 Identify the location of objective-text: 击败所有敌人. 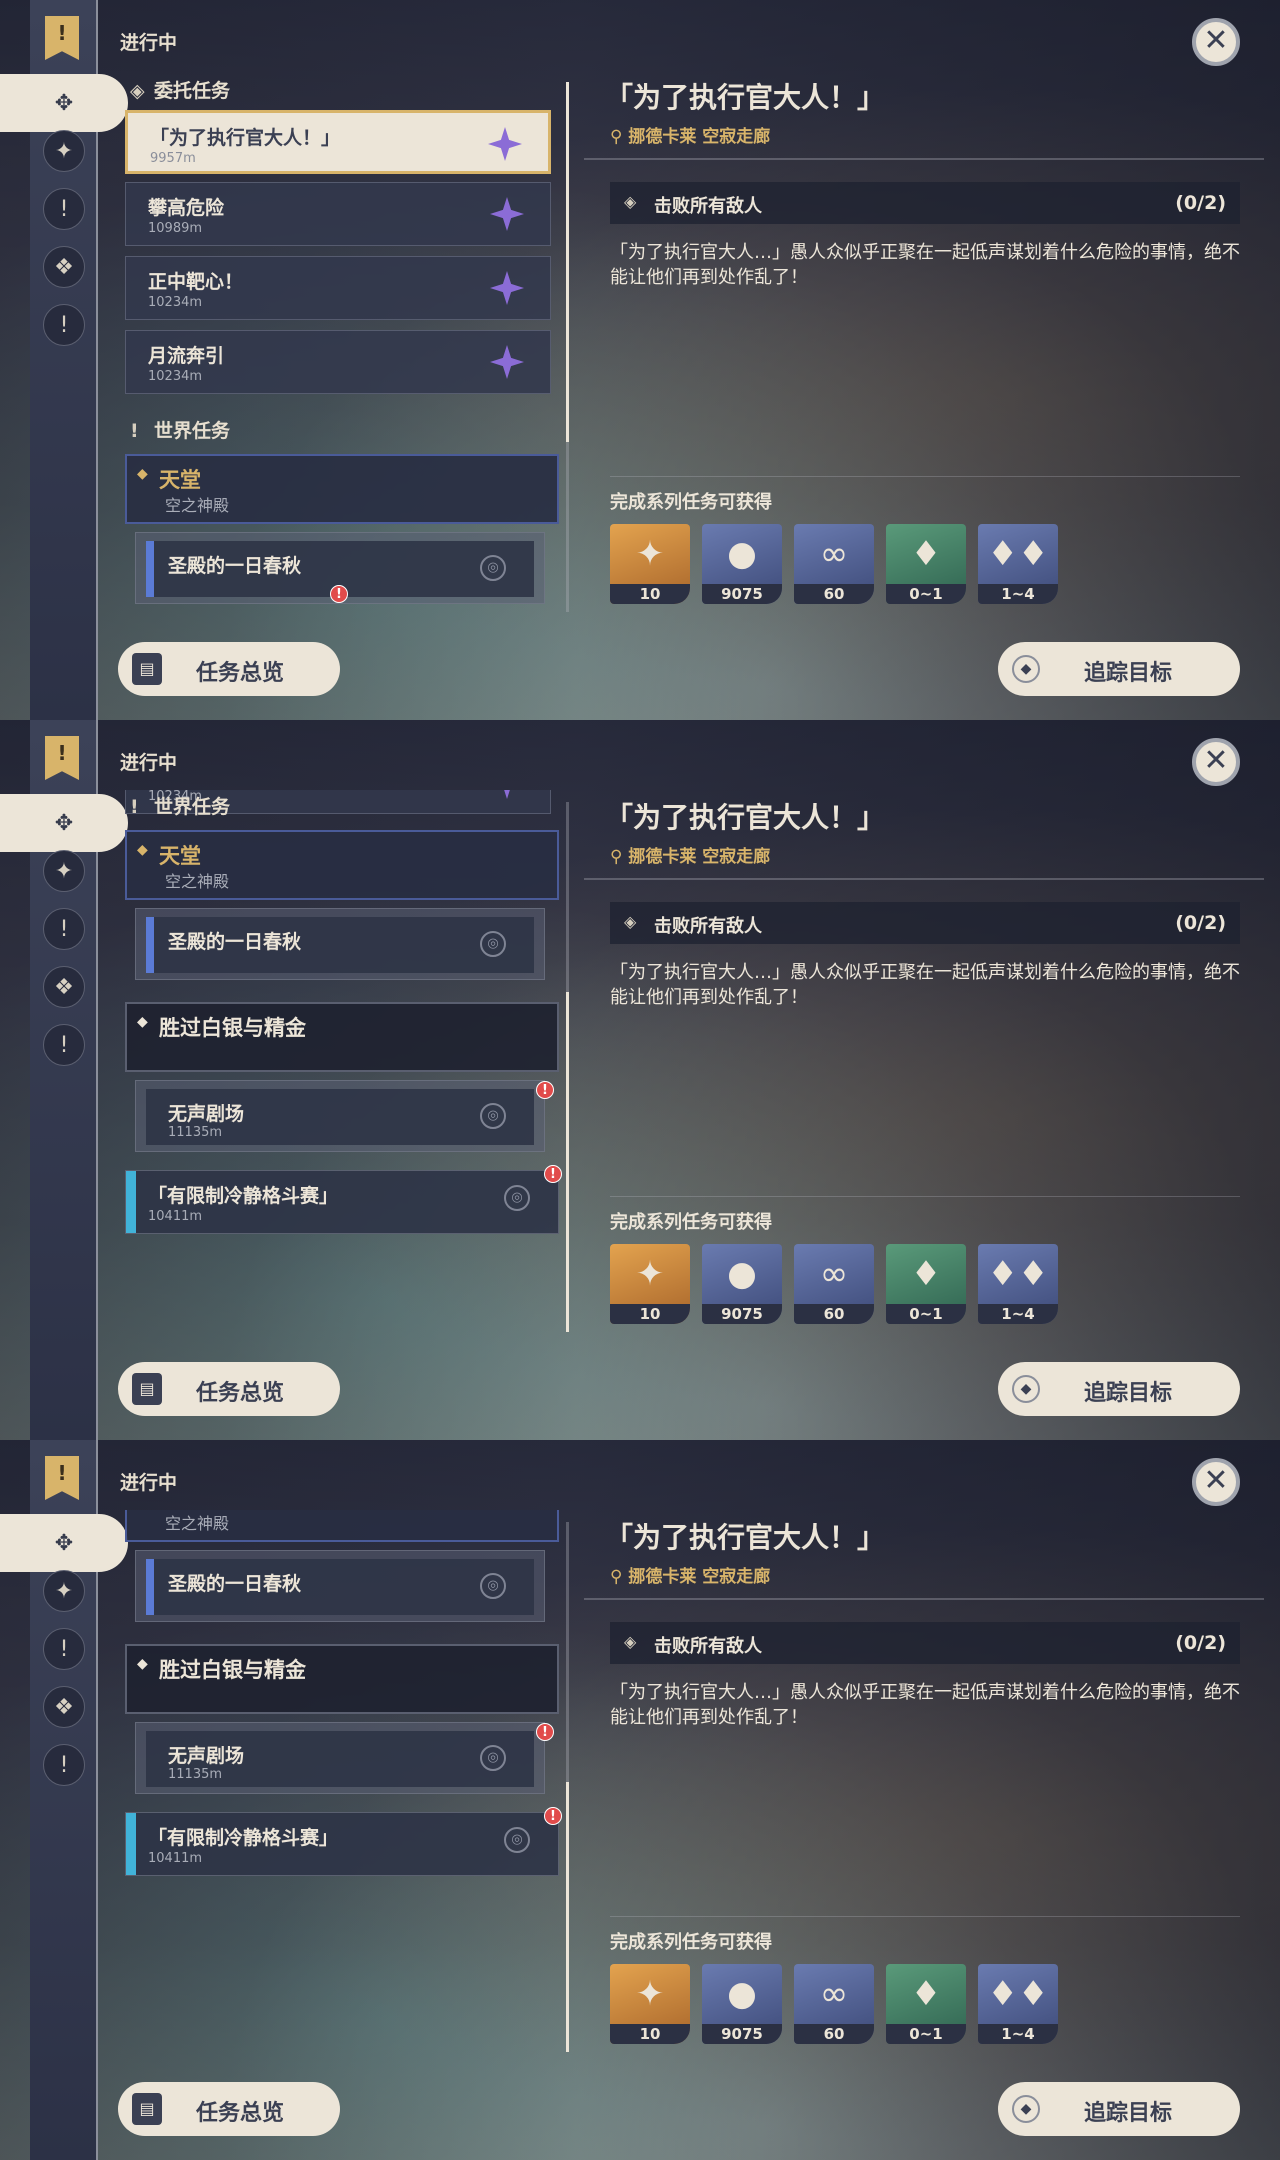
(708, 206).